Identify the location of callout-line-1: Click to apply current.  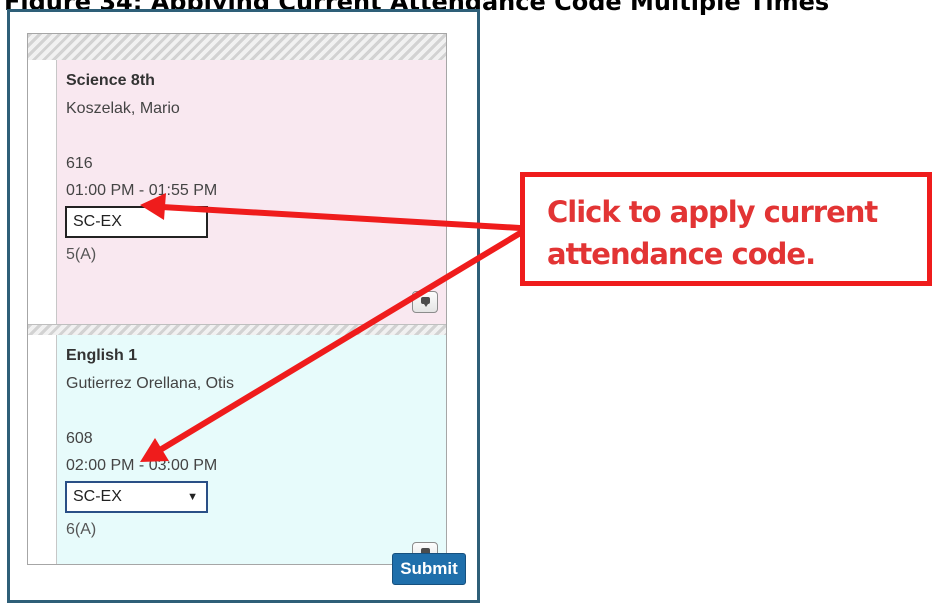
(712, 212).